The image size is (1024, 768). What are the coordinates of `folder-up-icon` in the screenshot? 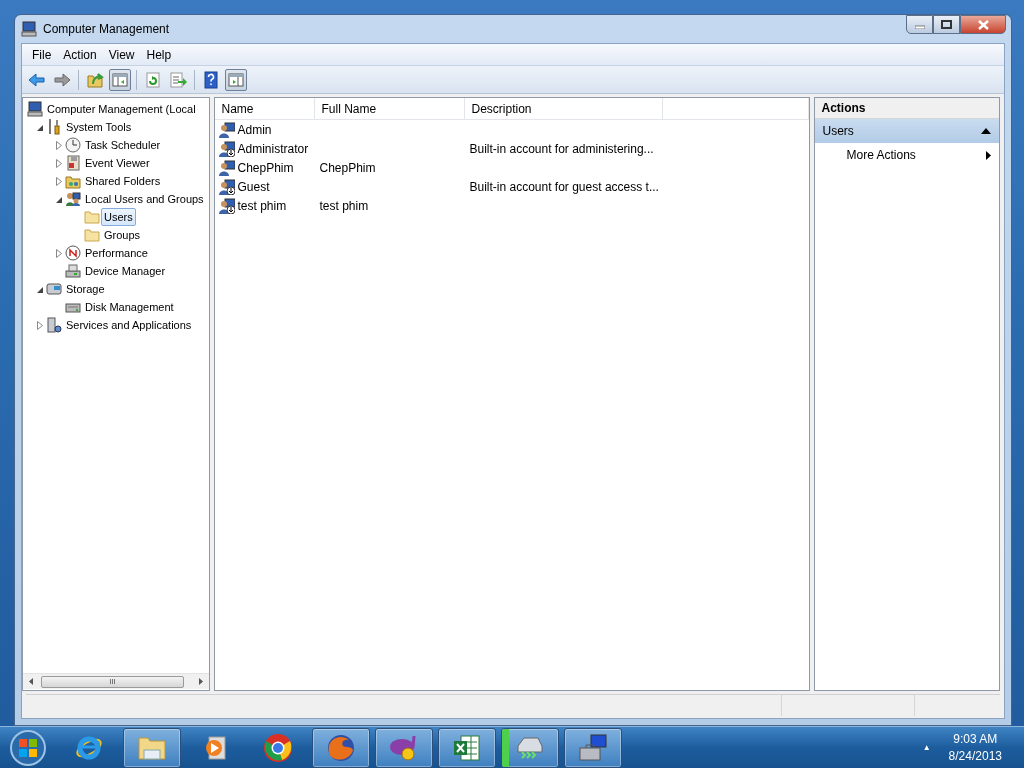 It's located at (95, 79).